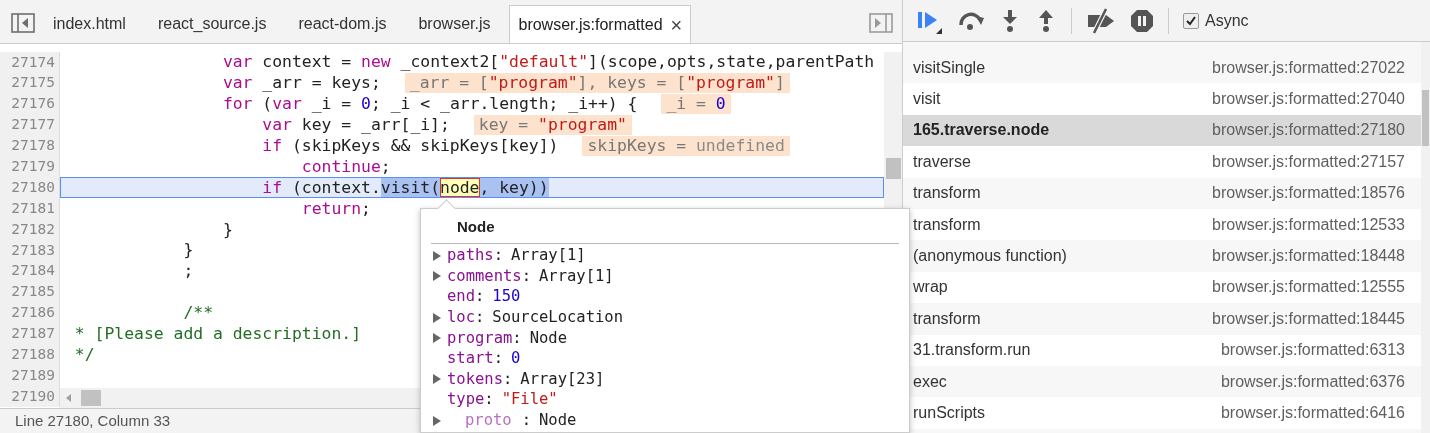 Image resolution: width=1430 pixels, height=433 pixels. Describe the element at coordinates (942, 161) in the screenshot. I see `function-name: traverse` at that location.